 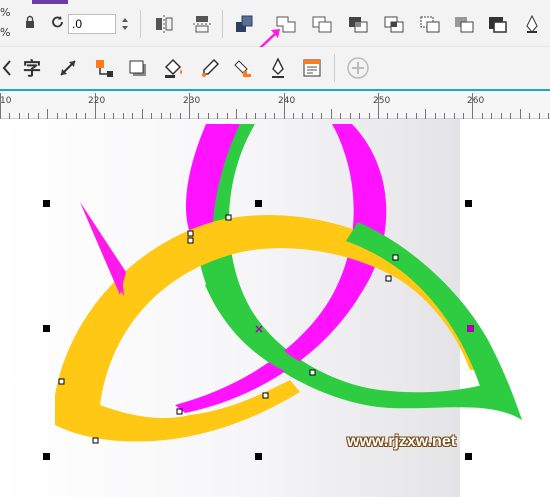 I want to click on fill-bucket-icon, so click(x=174, y=68).